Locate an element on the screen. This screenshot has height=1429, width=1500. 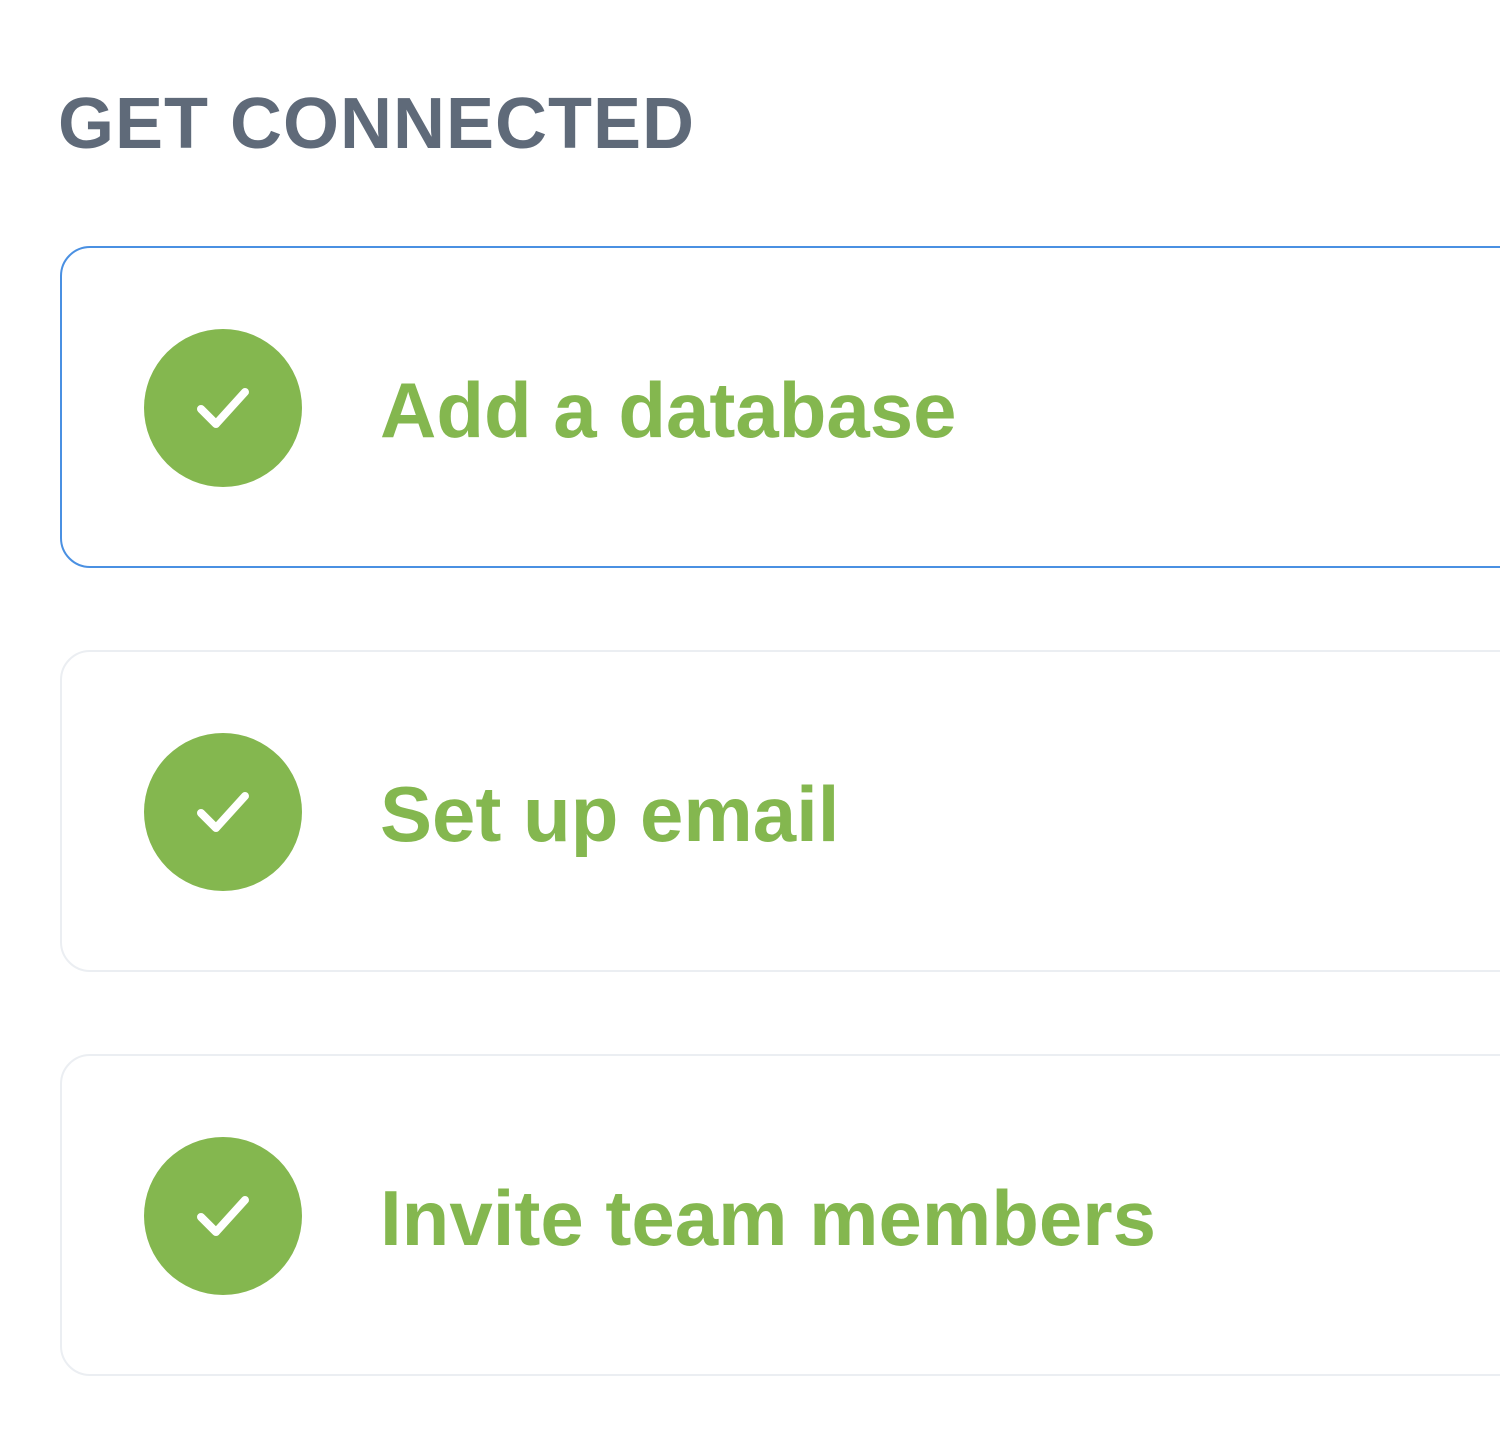
step-label: Invite team members is located at coordinates (768, 1218).